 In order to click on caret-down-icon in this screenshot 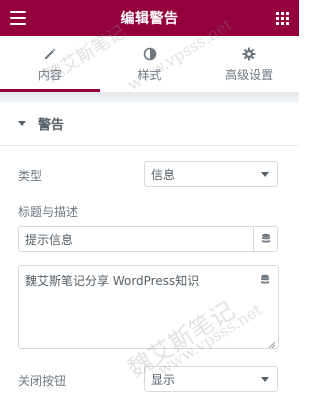, I will do `click(22, 123)`.